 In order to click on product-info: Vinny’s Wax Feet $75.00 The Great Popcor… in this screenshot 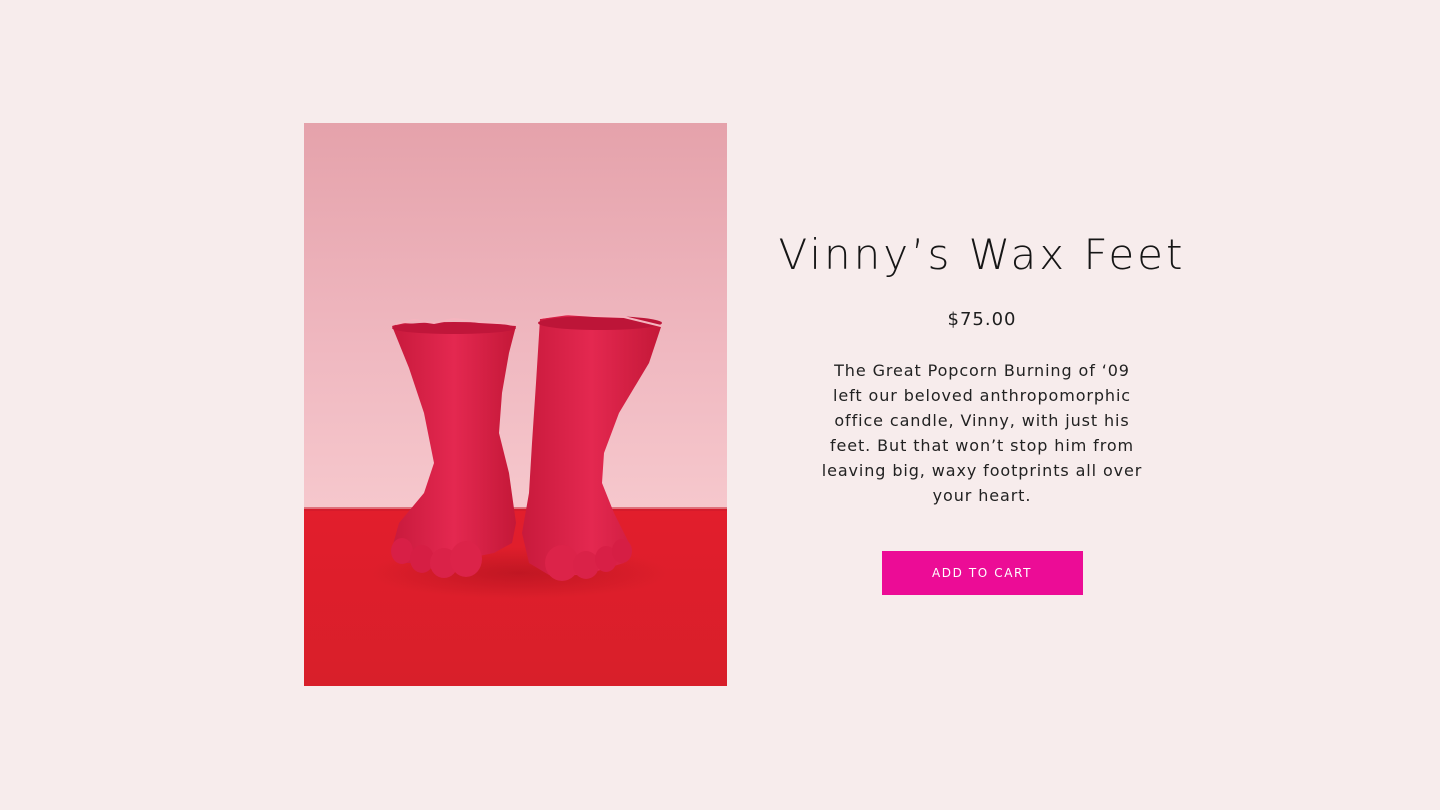, I will do `click(982, 407)`.